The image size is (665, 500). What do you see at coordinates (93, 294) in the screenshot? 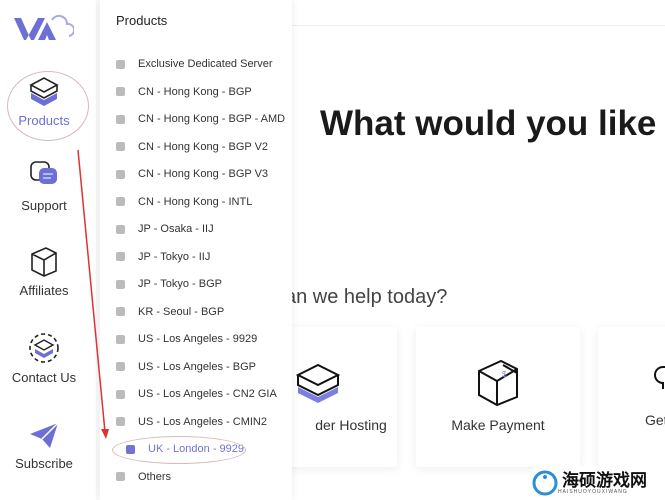
I see `annotation-arrow` at bounding box center [93, 294].